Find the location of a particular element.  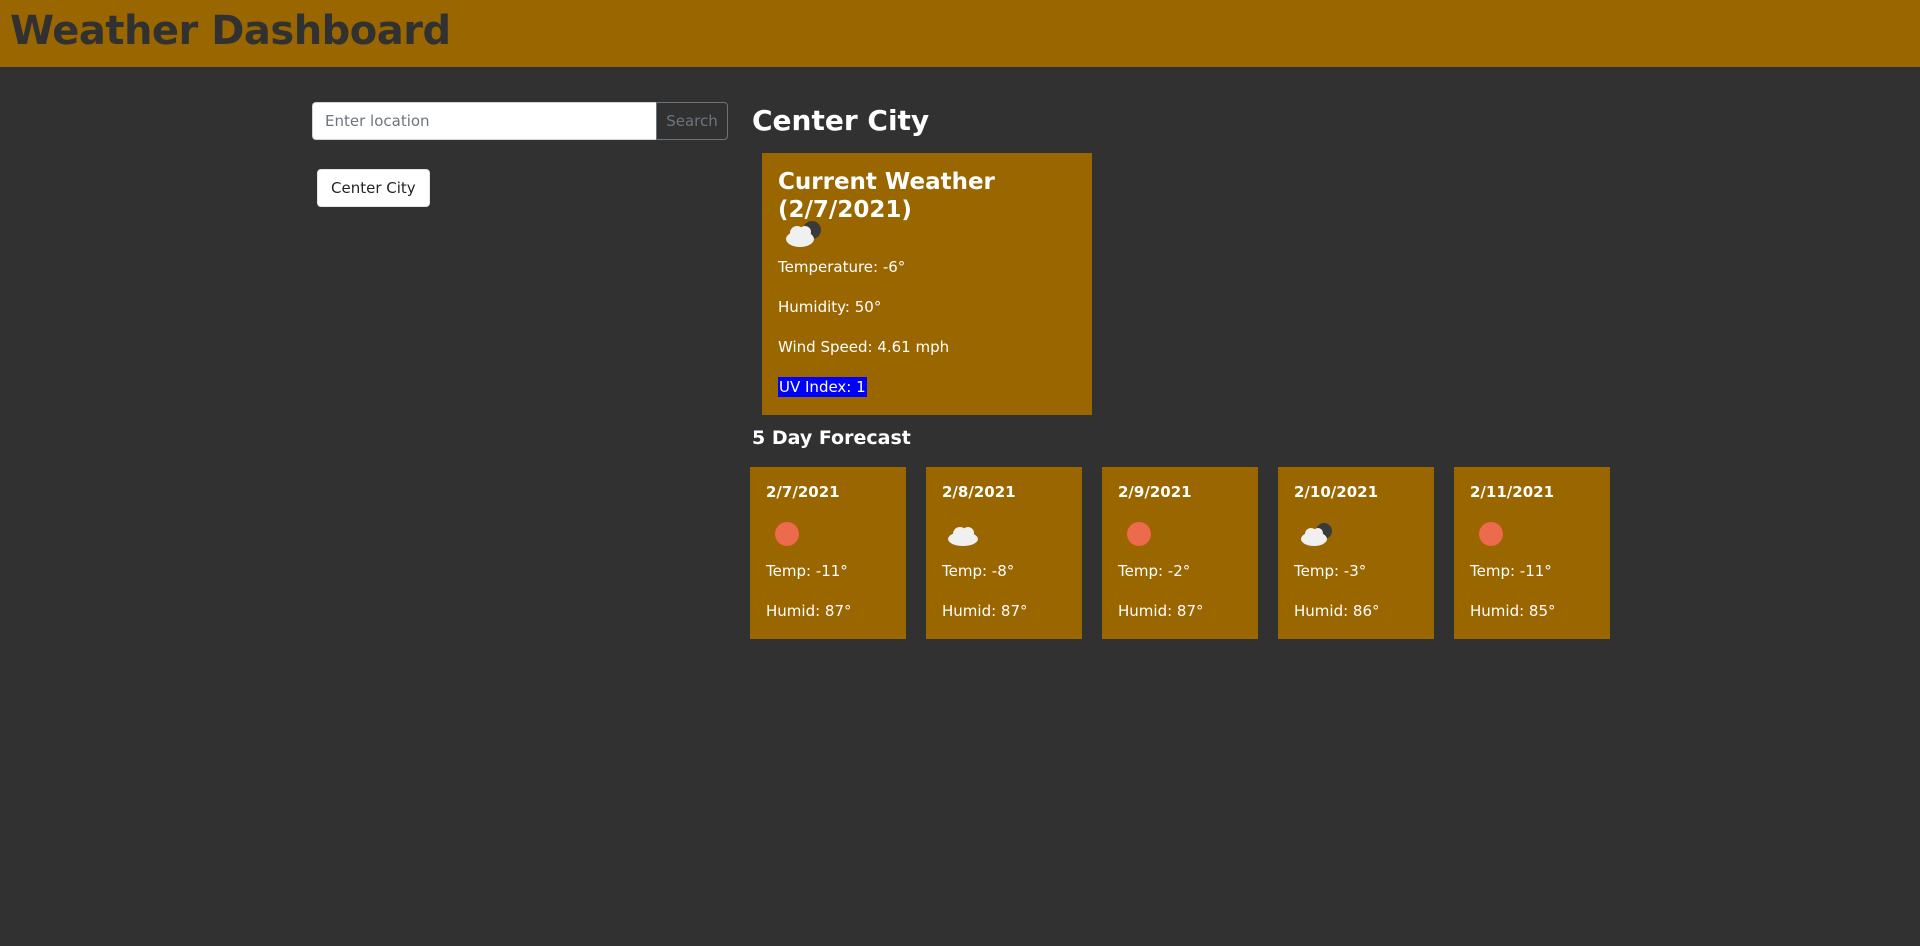

forecast-humidity: Humid: 86° is located at coordinates (1337, 611).